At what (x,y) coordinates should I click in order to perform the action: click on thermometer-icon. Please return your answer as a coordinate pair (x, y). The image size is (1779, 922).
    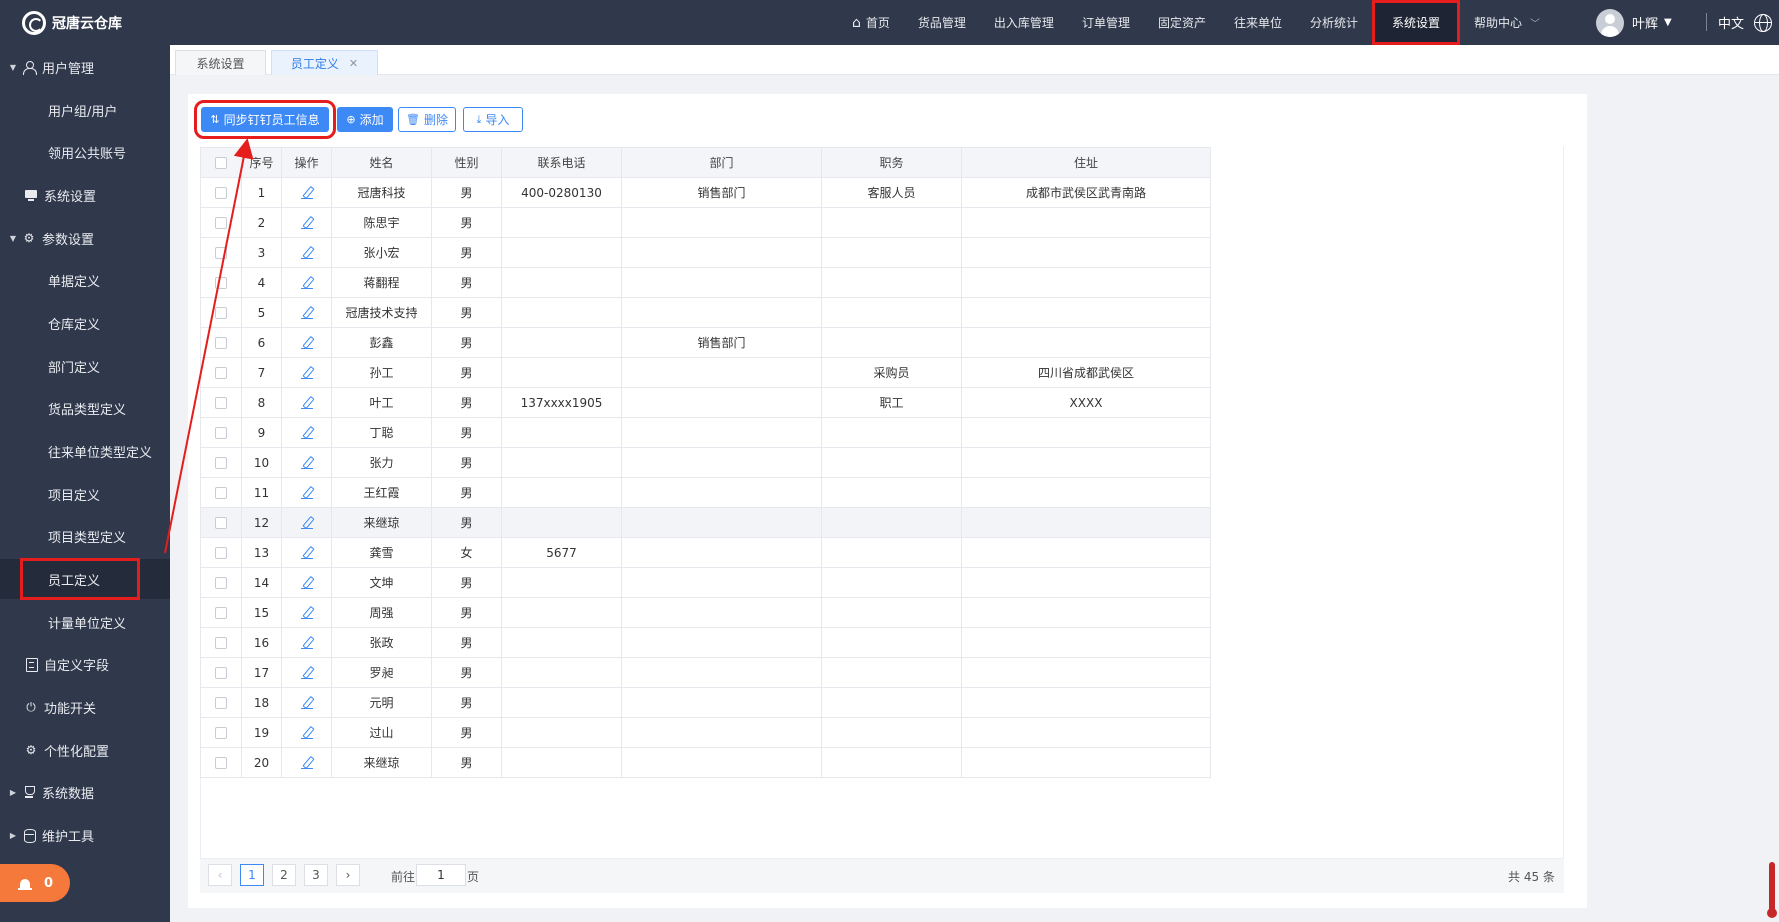
    Looking at the image, I should click on (1772, 890).